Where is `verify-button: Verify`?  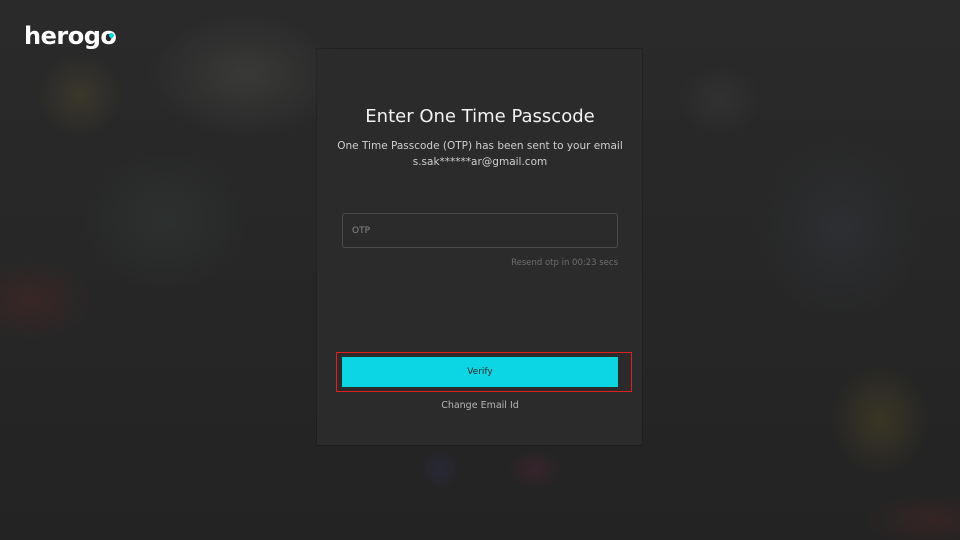
verify-button: Verify is located at coordinates (480, 372).